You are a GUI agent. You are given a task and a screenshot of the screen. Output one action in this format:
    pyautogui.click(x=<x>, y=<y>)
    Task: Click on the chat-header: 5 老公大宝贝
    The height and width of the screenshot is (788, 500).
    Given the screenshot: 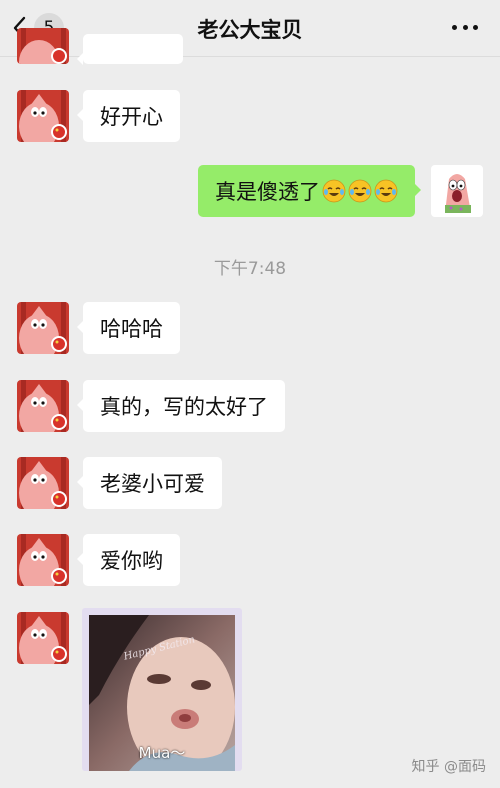 What is the action you would take?
    pyautogui.click(x=250, y=28)
    